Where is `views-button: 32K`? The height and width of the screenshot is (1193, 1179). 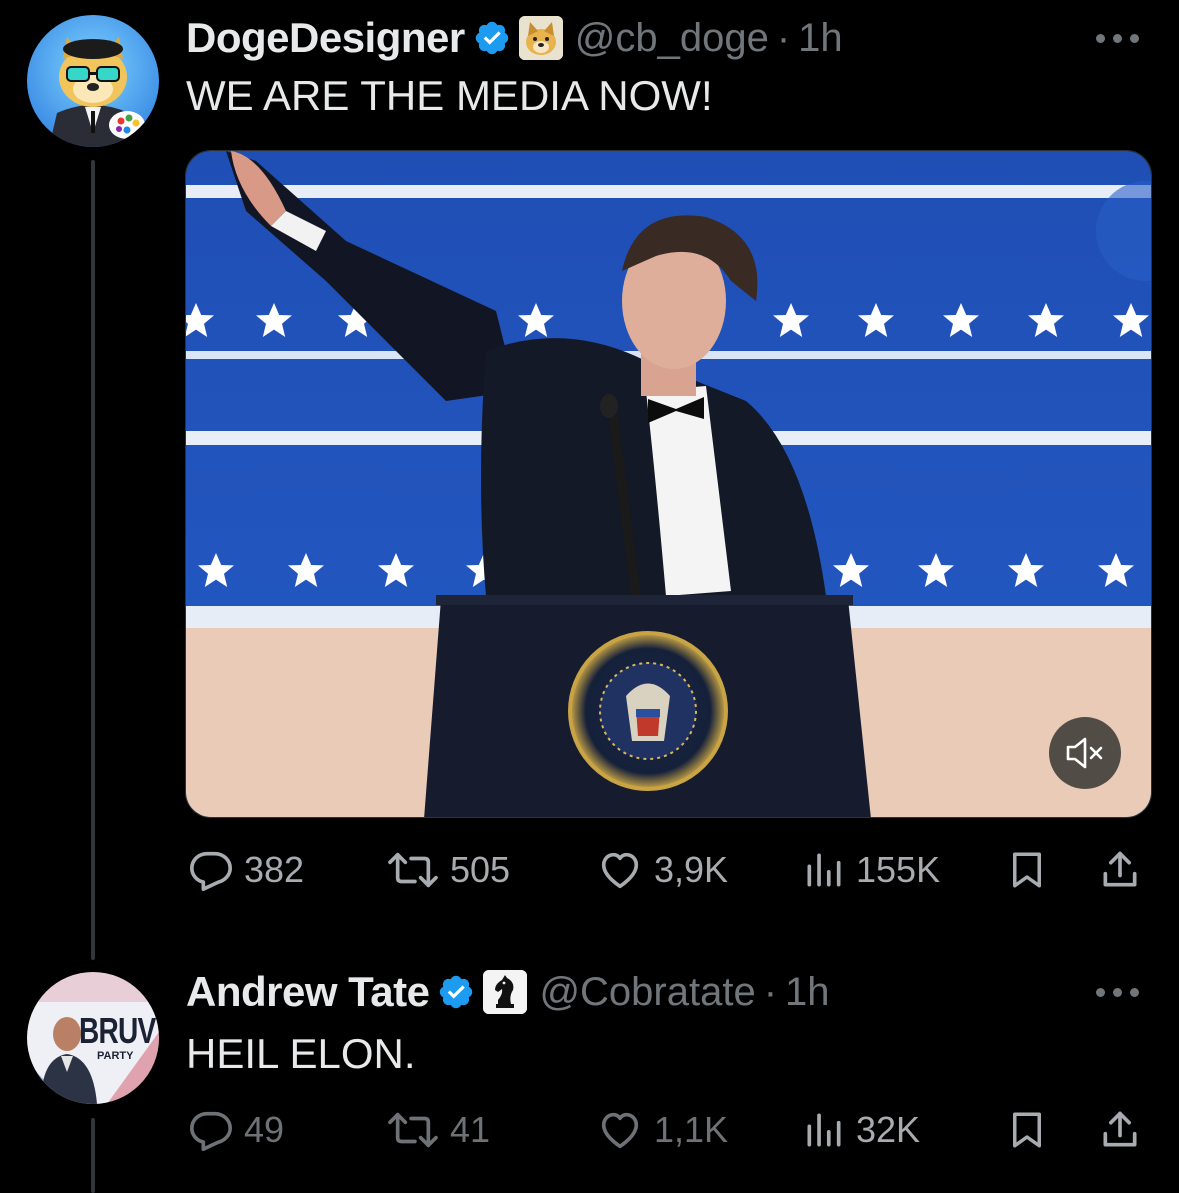 views-button: 32K is located at coordinates (861, 1130).